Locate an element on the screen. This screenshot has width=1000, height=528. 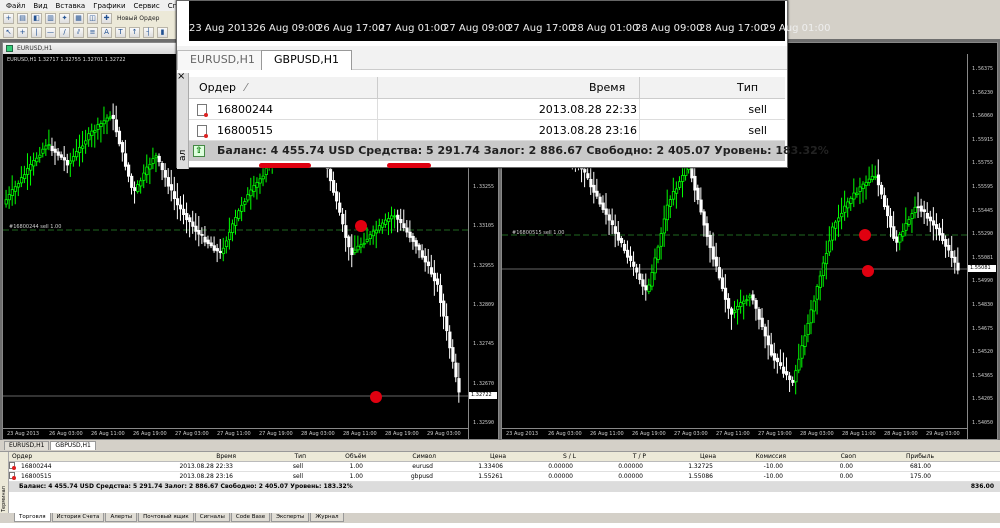
terminal-header-cell: Своп is located at coordinates (824, 456).